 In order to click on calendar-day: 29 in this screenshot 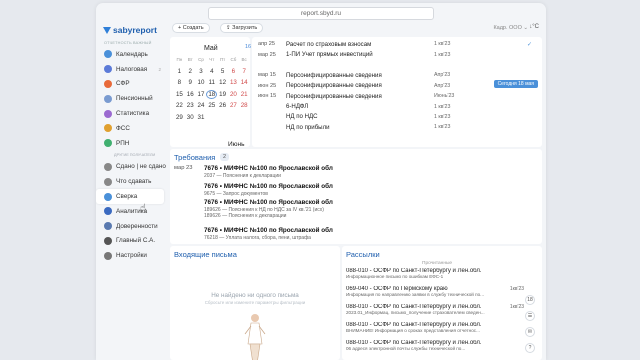, I will do `click(179, 117)`.